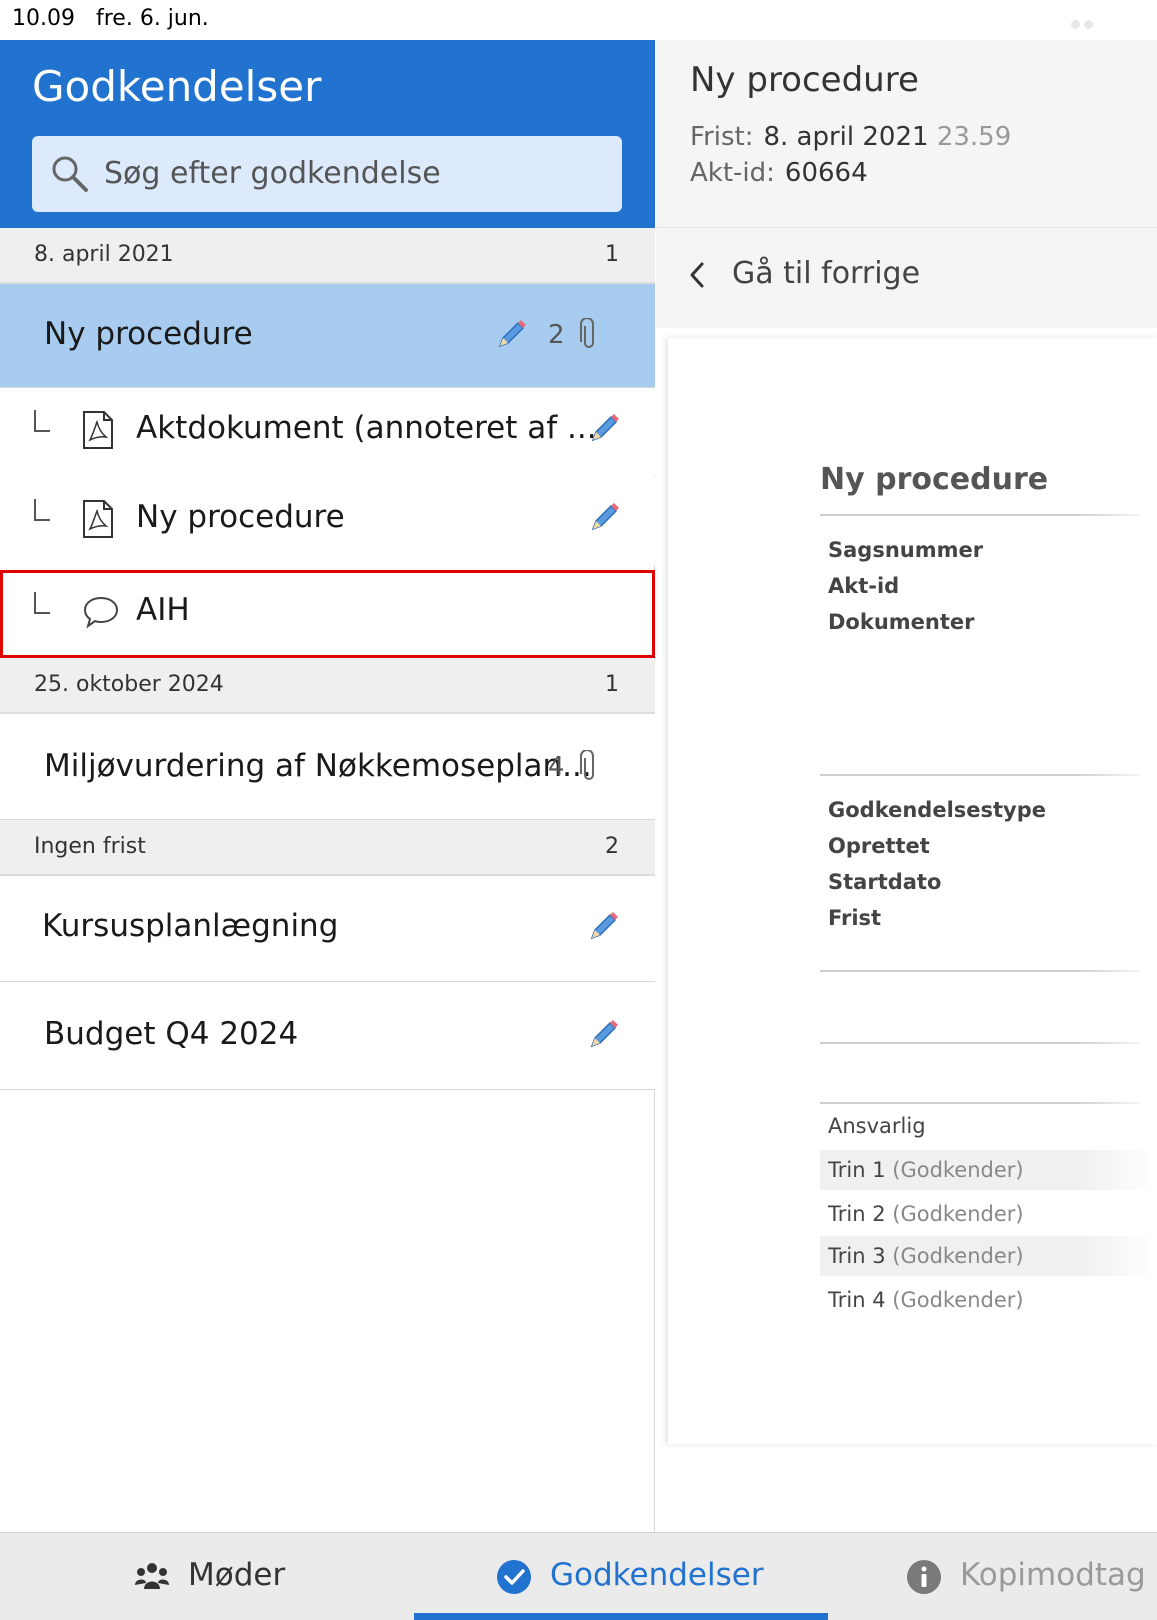 This screenshot has width=1157, height=1620. I want to click on group-label: 8. april 2021, so click(104, 254).